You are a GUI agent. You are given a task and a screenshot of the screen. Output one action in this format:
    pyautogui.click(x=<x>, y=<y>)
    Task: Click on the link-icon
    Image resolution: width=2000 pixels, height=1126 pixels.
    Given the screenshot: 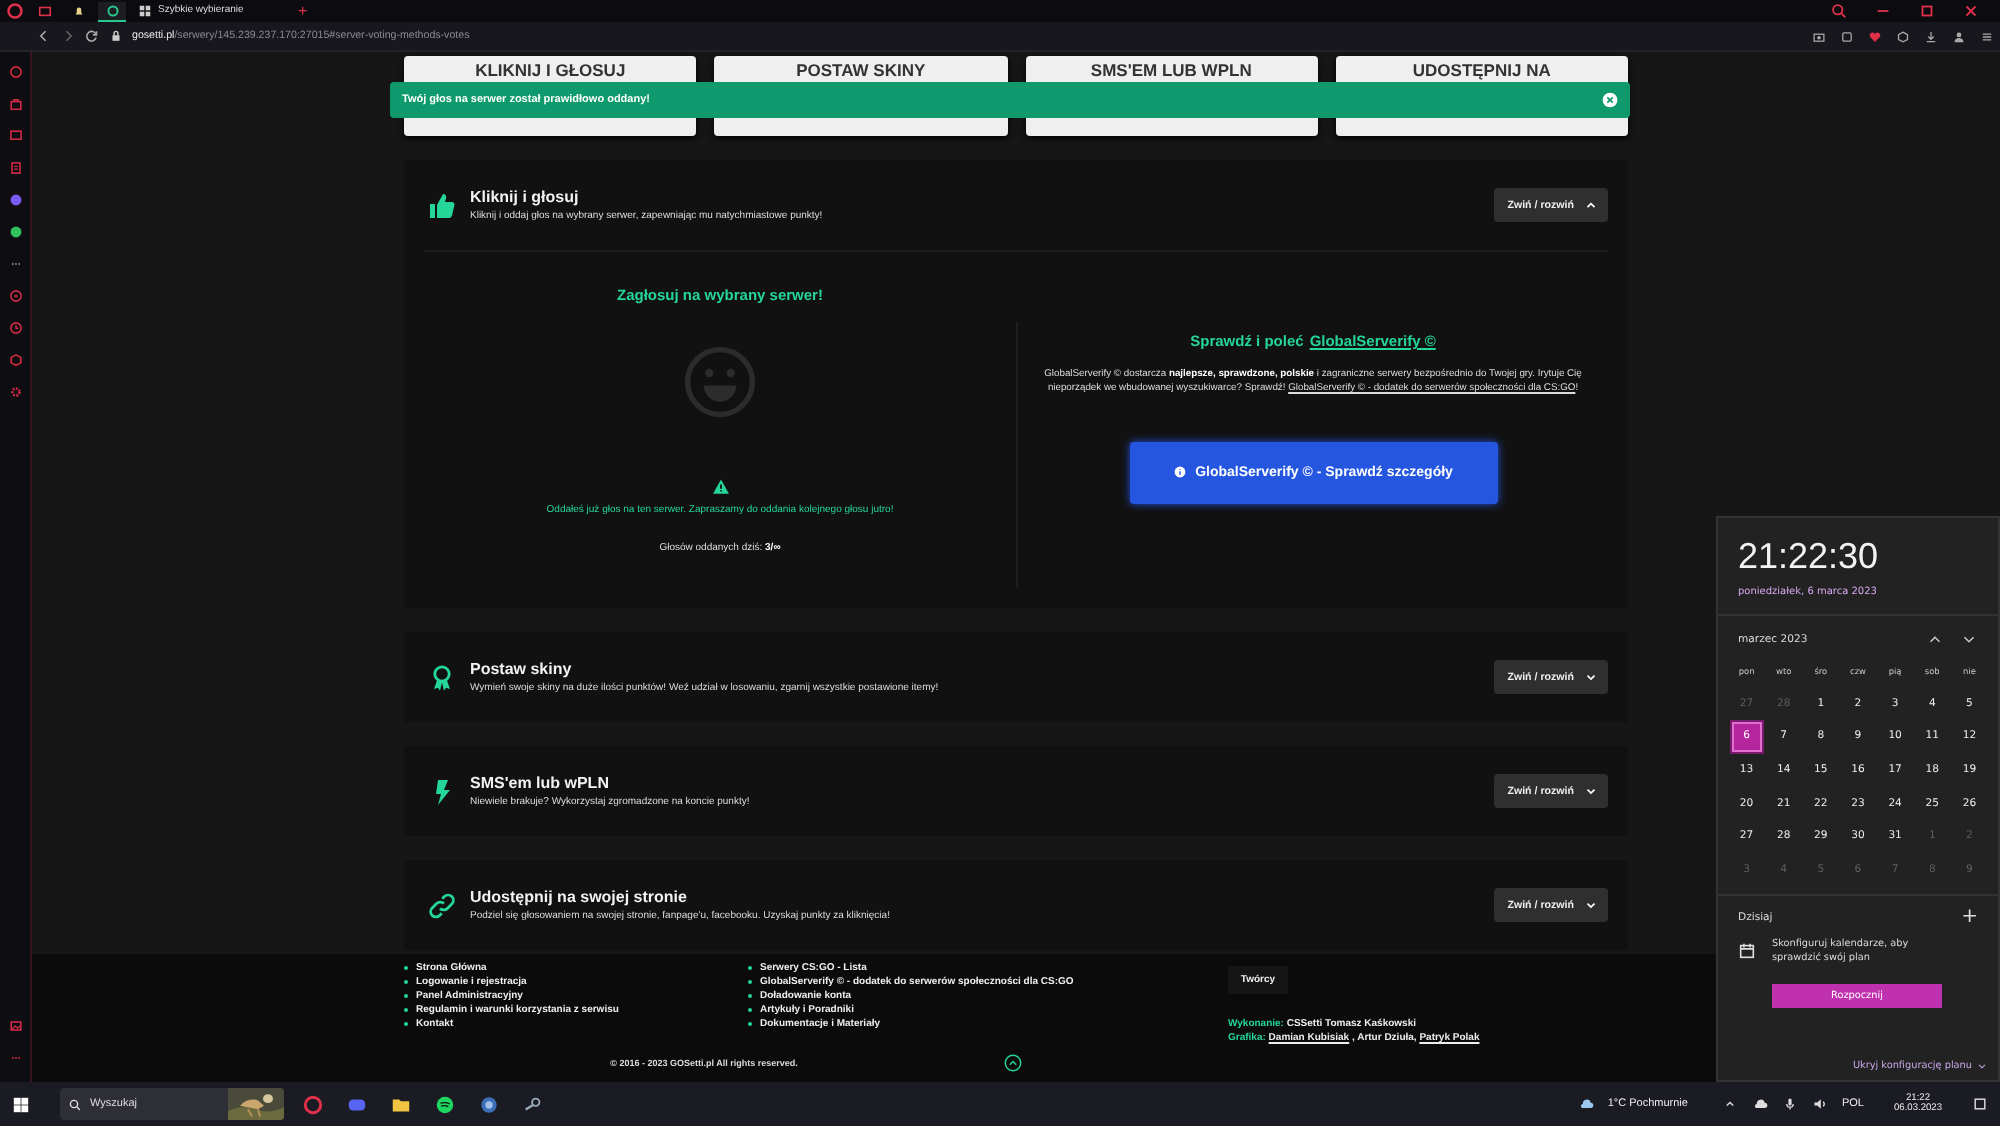 What is the action you would take?
    pyautogui.click(x=442, y=905)
    